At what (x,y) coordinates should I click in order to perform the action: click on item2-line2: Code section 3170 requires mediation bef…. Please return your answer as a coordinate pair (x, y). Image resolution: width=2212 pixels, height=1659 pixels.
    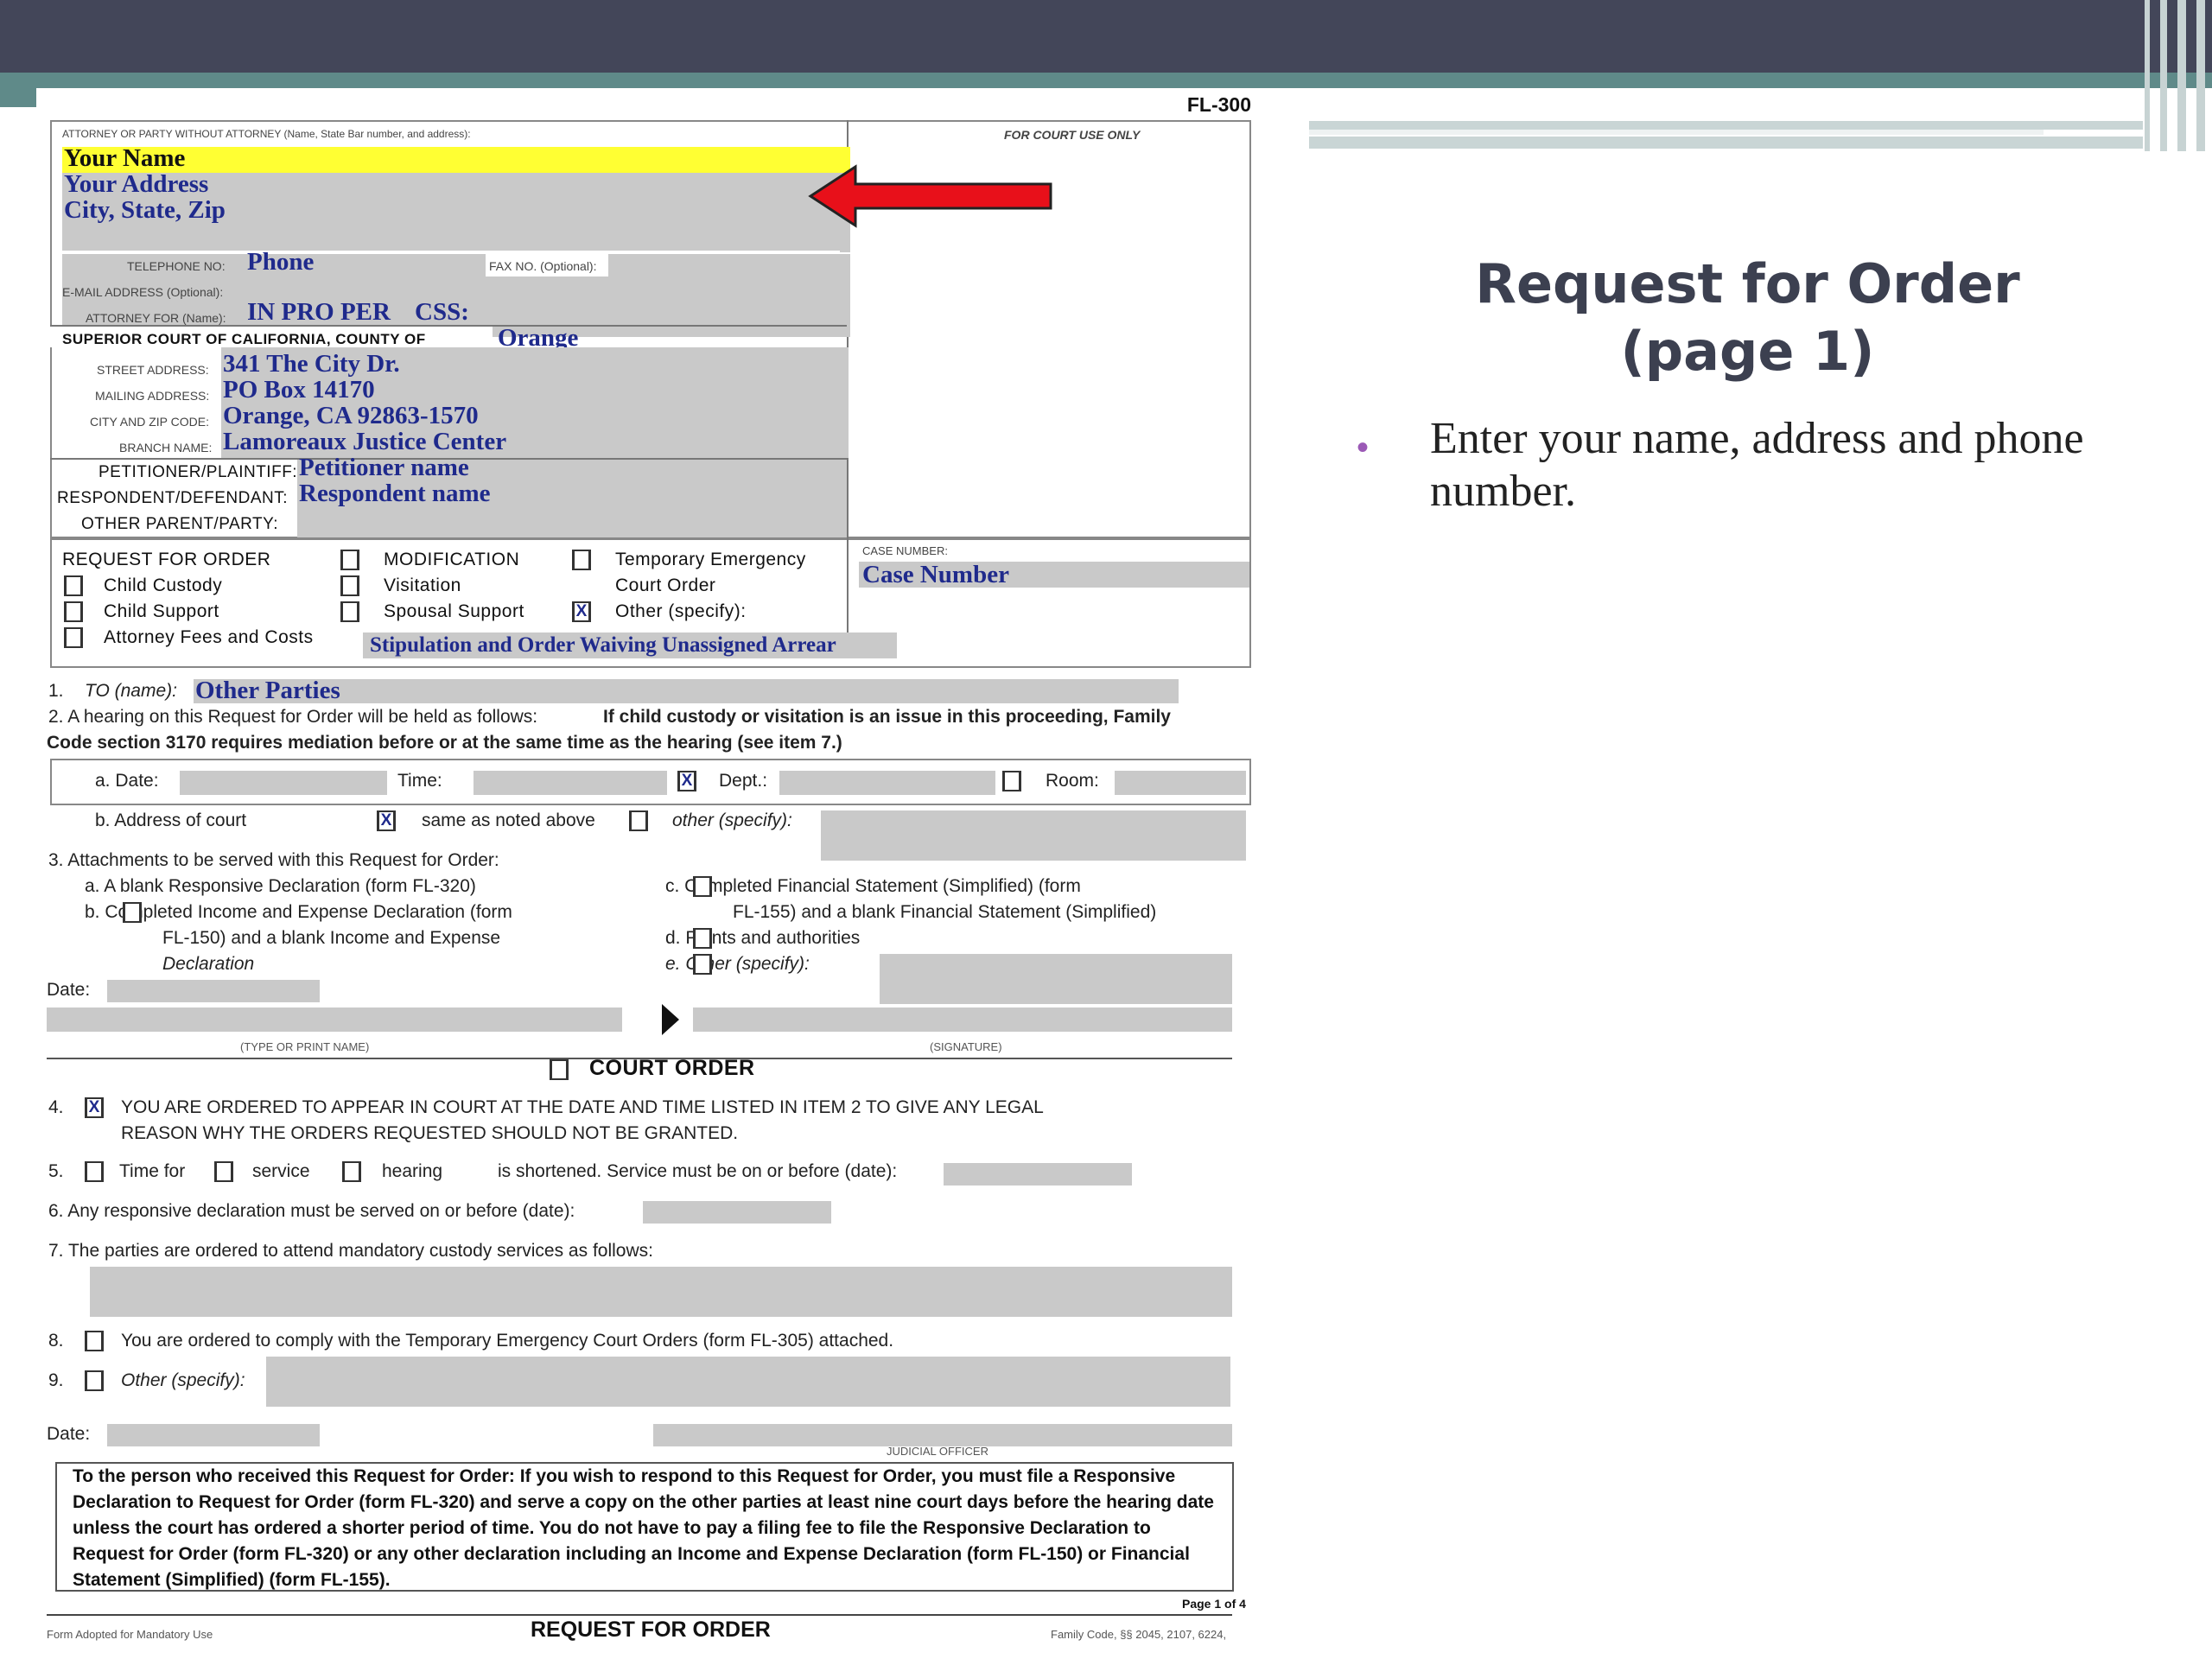
    Looking at the image, I should click on (444, 743).